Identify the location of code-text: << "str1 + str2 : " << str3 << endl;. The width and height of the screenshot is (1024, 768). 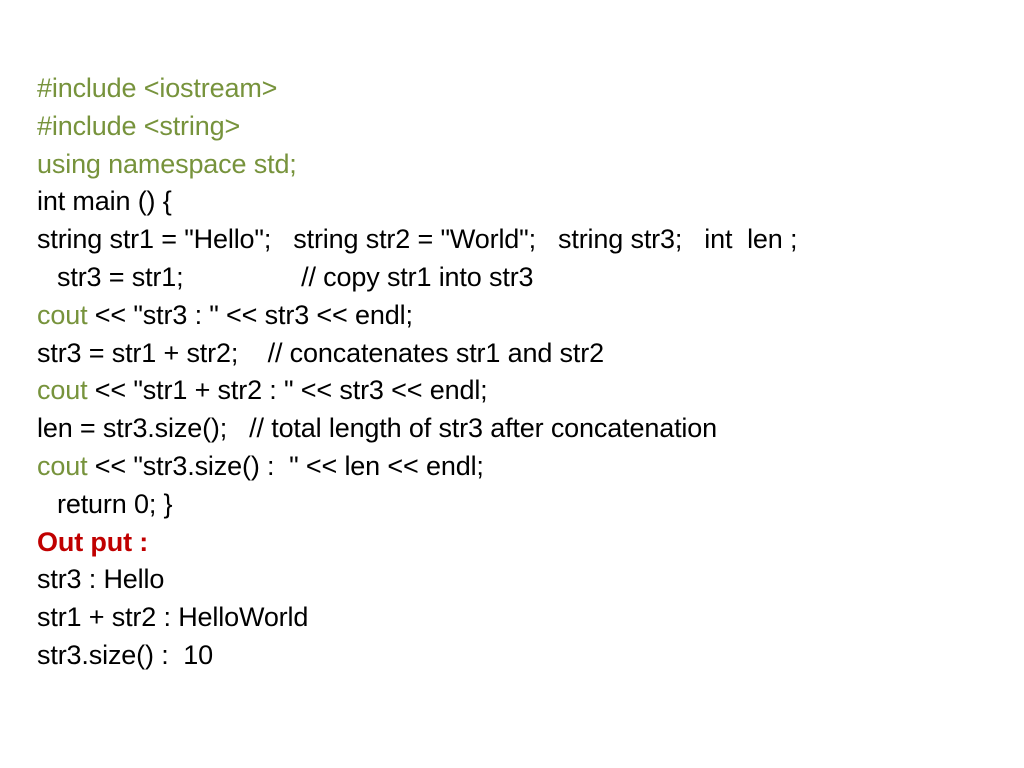
(287, 390).